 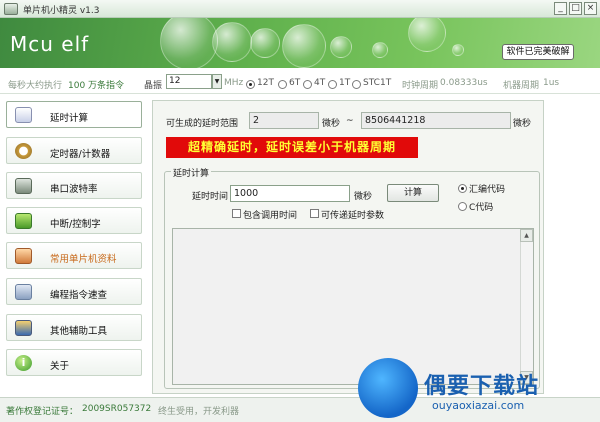 I want to click on sidebar-item-baud: 串口波特率, so click(x=74, y=185).